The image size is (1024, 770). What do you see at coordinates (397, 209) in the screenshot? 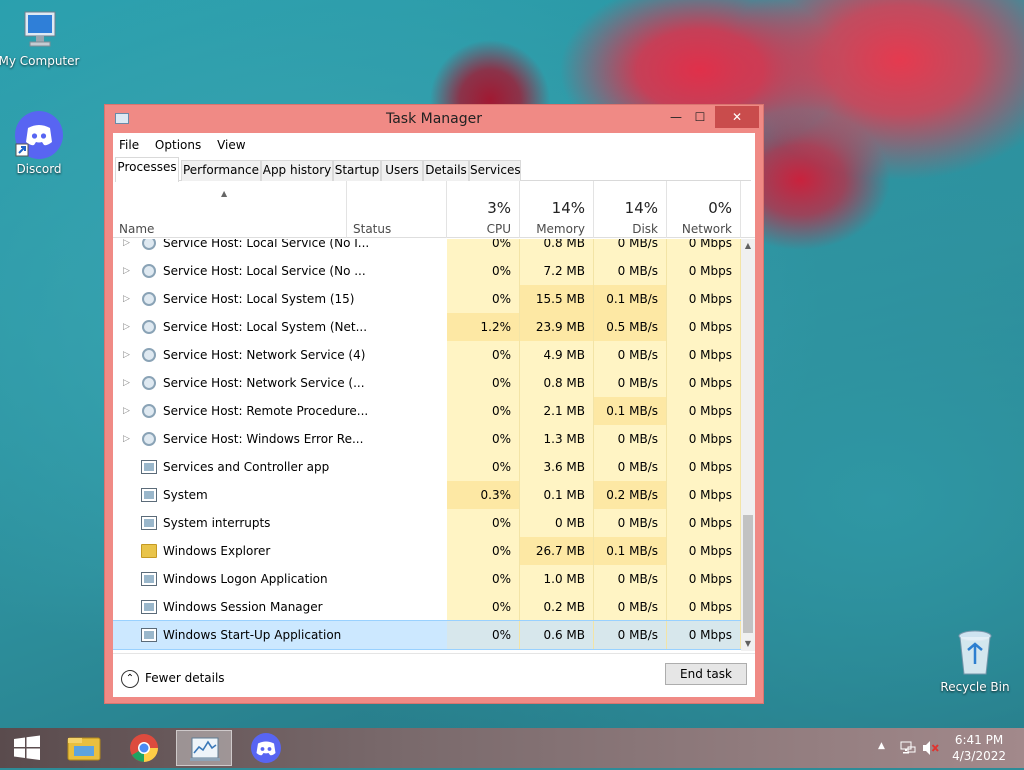
I see `column-status: Status` at bounding box center [397, 209].